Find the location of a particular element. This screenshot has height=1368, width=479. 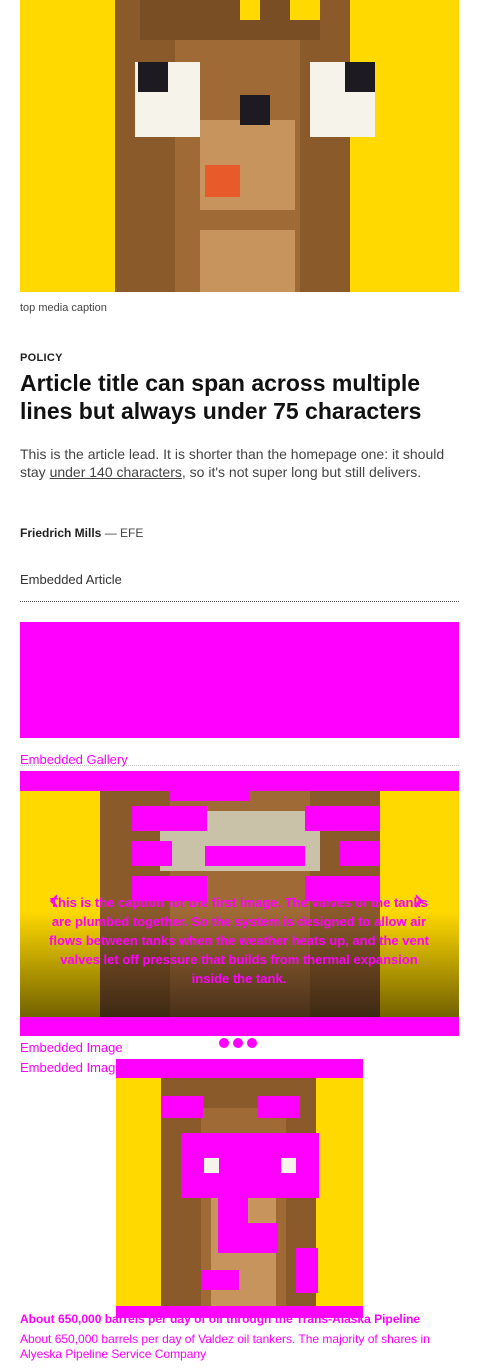

lead-link: under 140 characters is located at coordinates (116, 472).